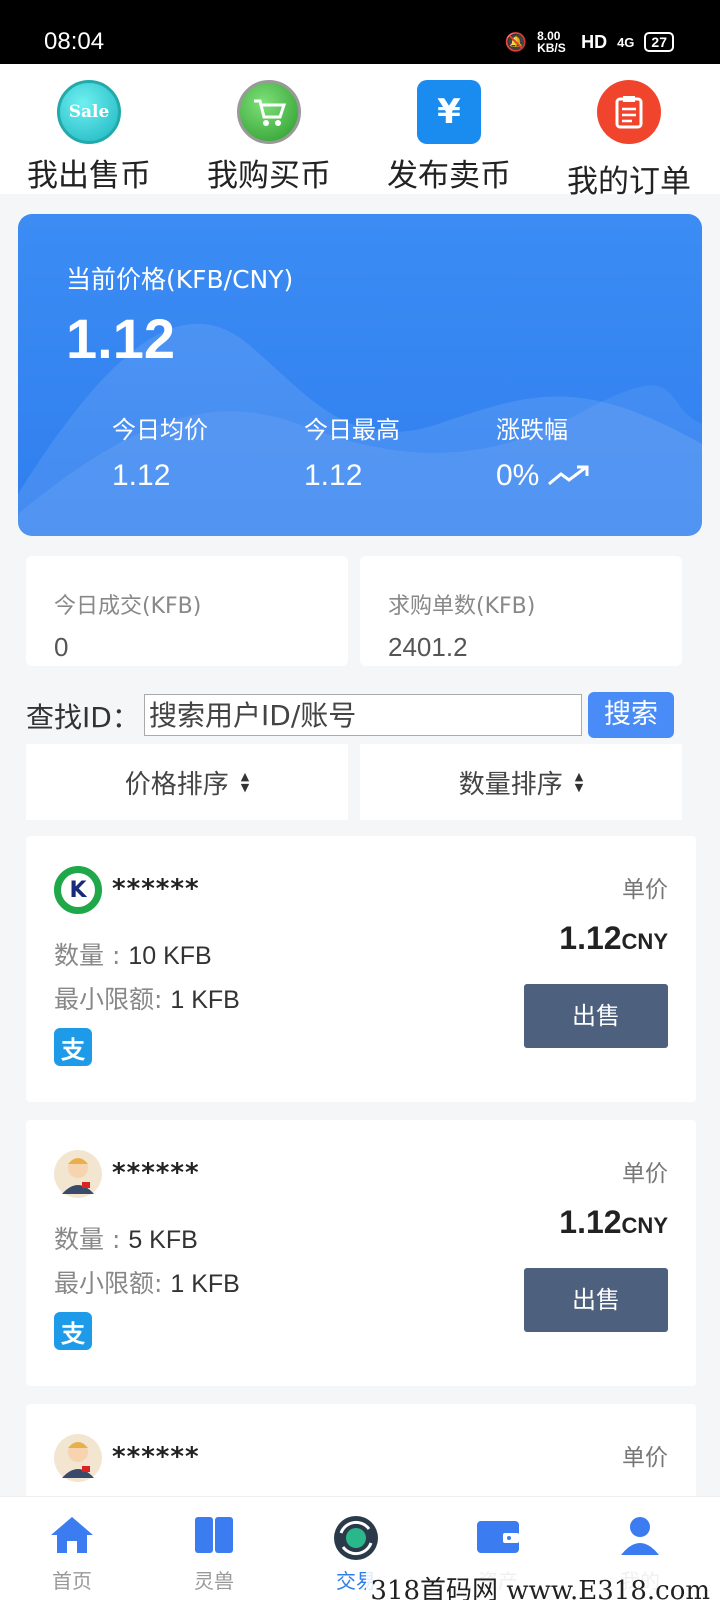 Image resolution: width=720 pixels, height=1600 pixels. Describe the element at coordinates (72, 1554) in the screenshot. I see `tab-home: 首页` at that location.